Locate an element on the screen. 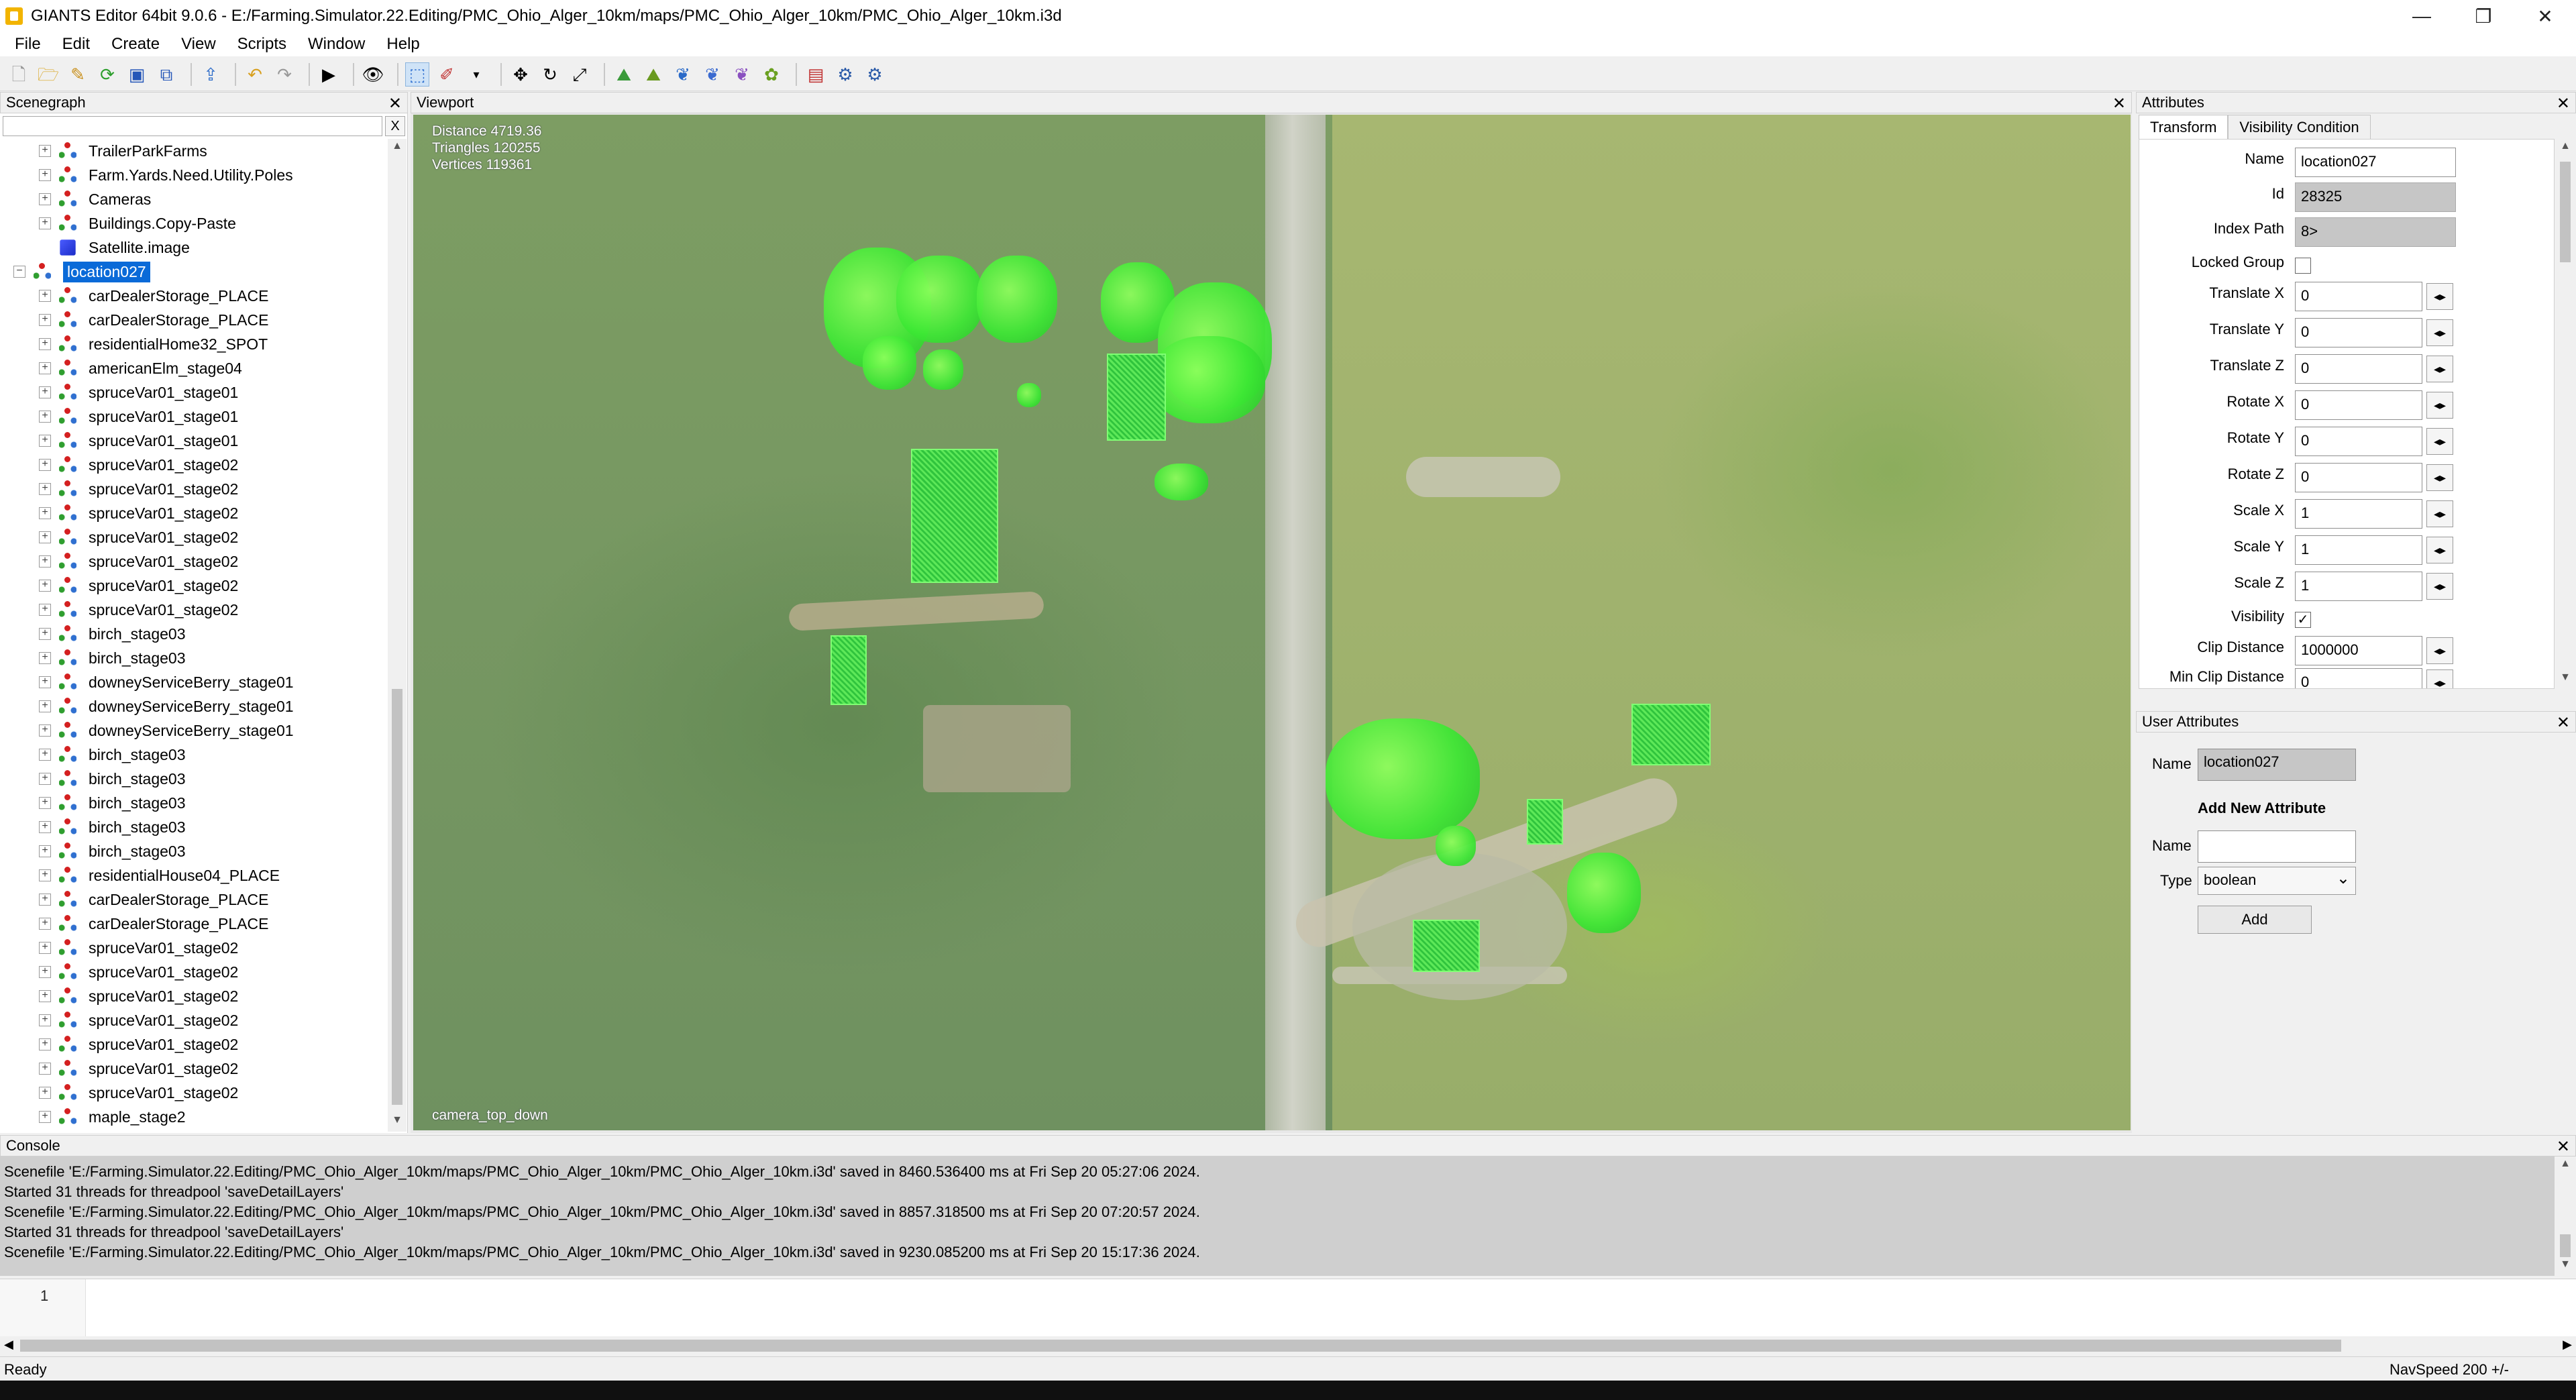 The height and width of the screenshot is (1400, 2576). scale-y-input: 1 is located at coordinates (2358, 550).